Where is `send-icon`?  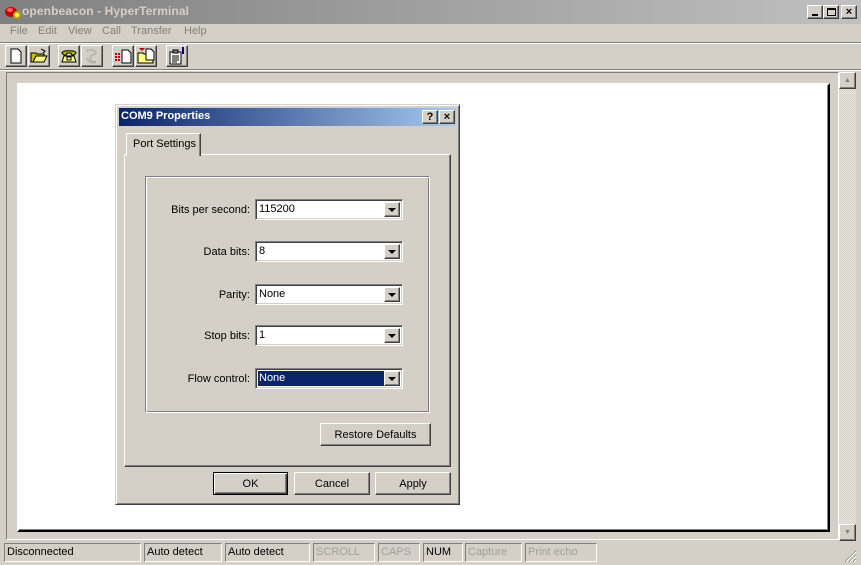
send-icon is located at coordinates (123, 56).